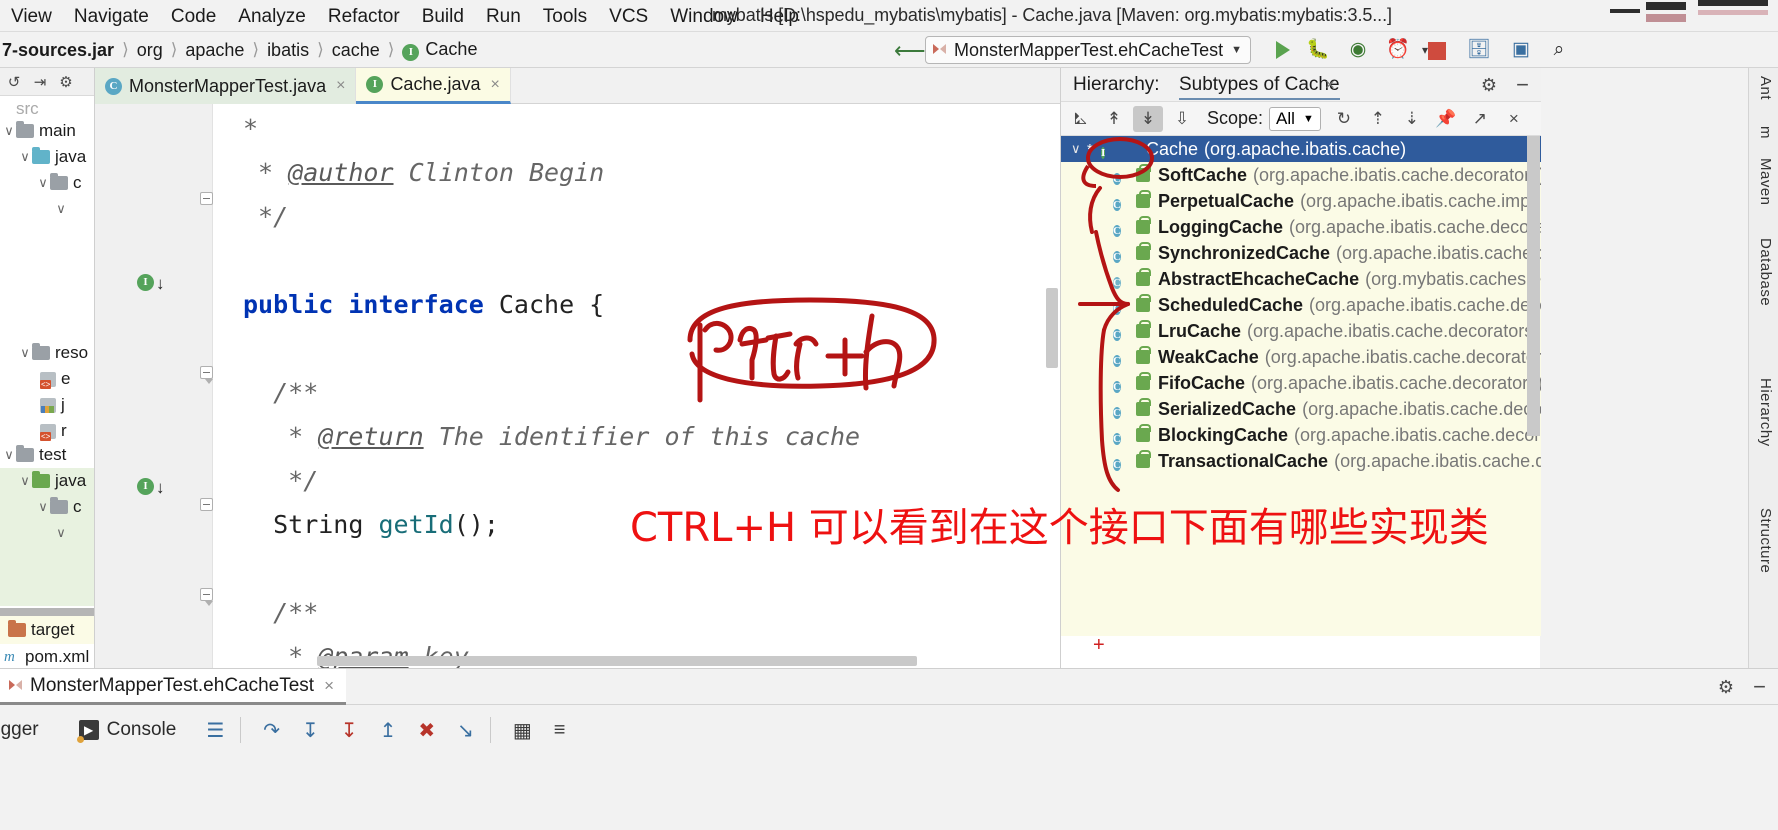  What do you see at coordinates (1080, 119) in the screenshot?
I see `type-hierarchy-icon: ⛡` at bounding box center [1080, 119].